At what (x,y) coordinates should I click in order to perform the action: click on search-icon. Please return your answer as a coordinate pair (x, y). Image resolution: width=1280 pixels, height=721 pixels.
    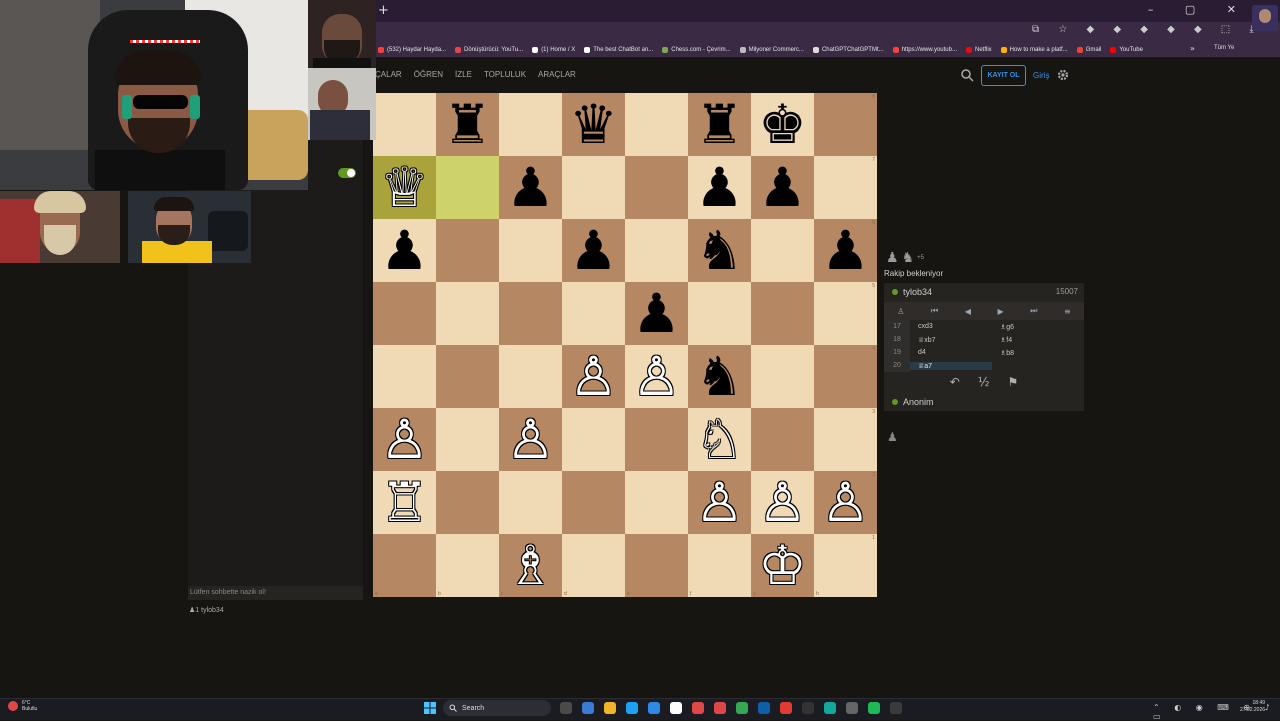
    Looking at the image, I should click on (967, 75).